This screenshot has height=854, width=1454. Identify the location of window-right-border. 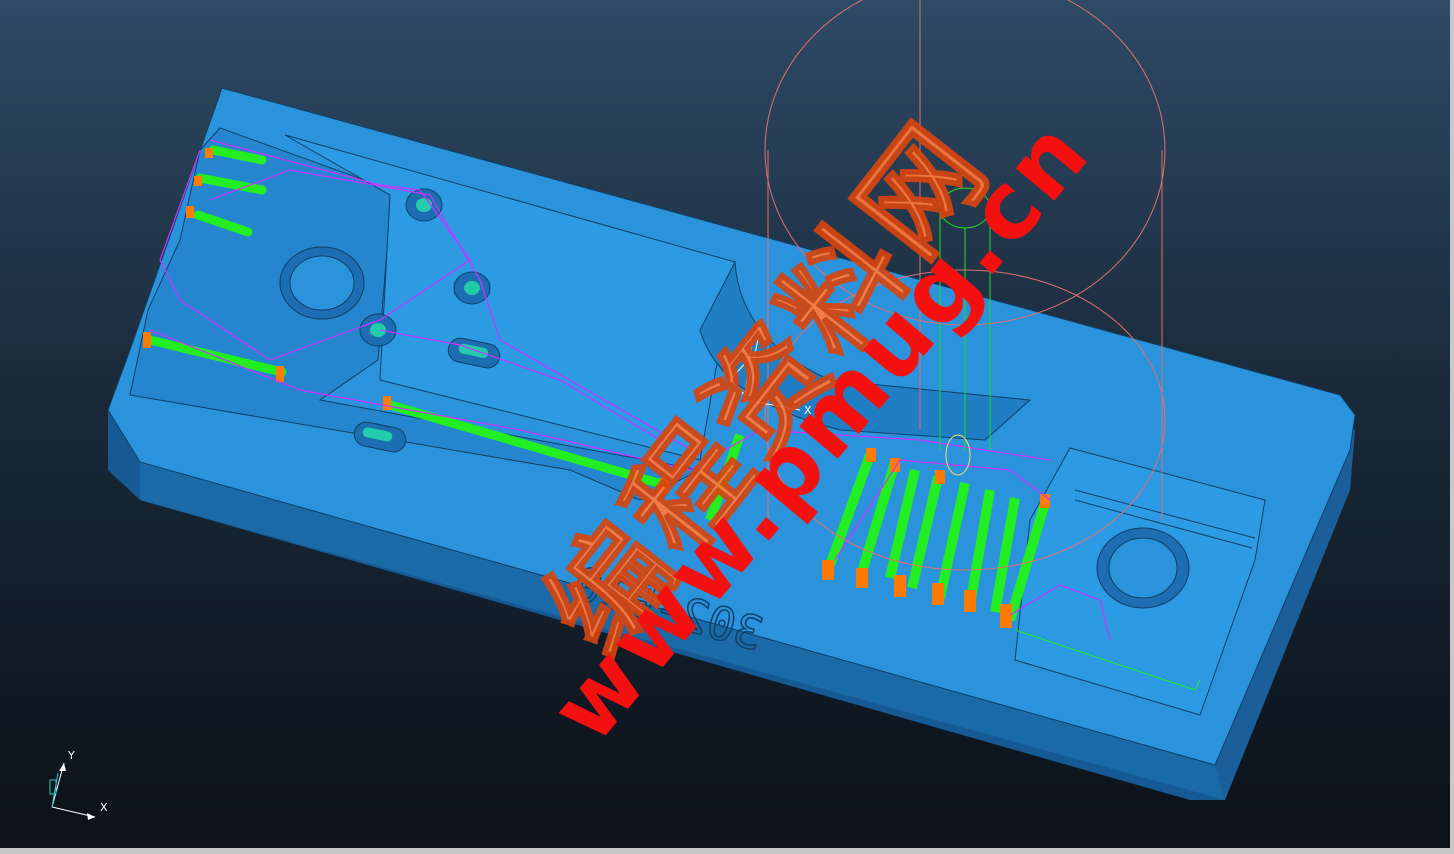
(1452, 427).